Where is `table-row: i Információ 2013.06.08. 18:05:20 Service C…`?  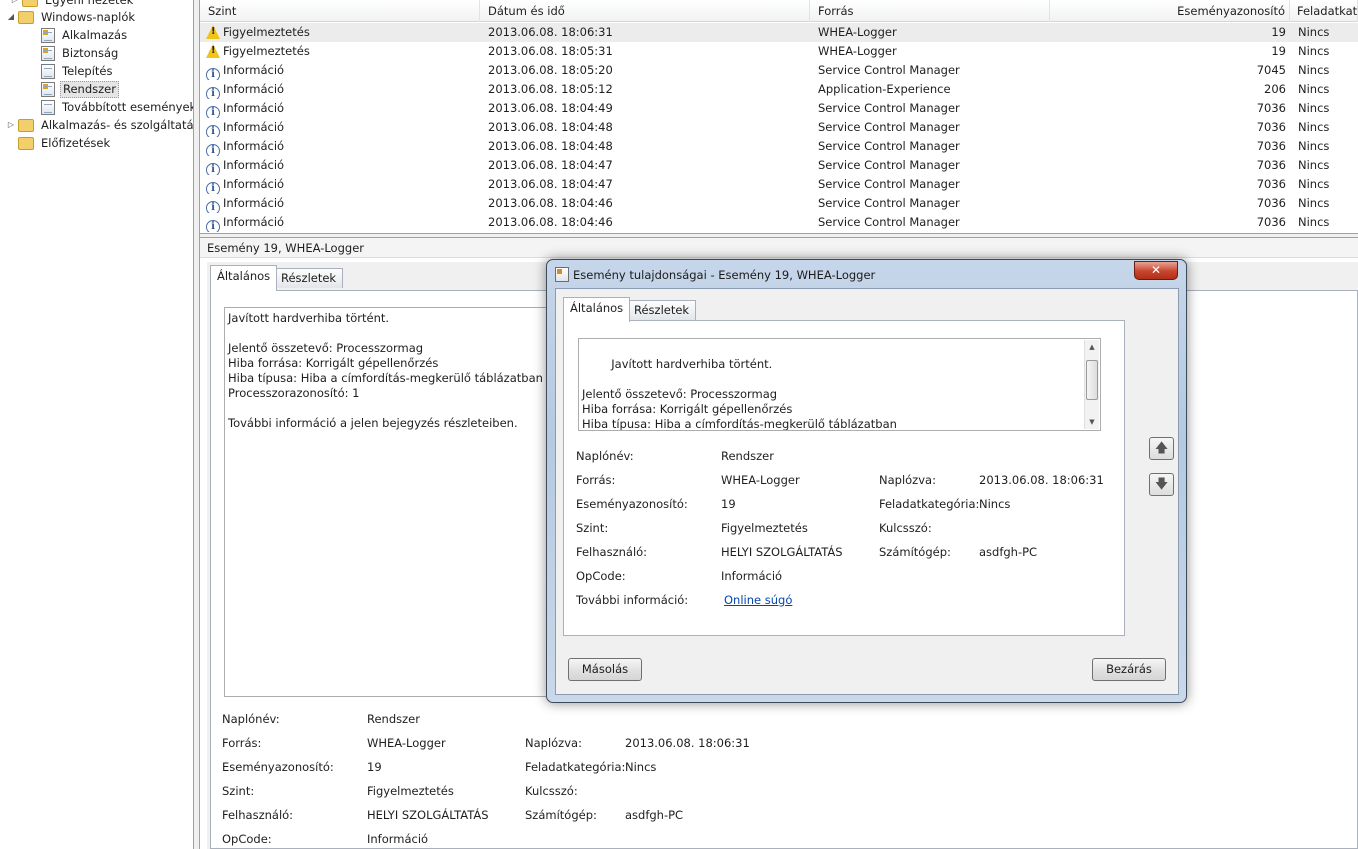 table-row: i Információ 2013.06.08. 18:05:20 Service C… is located at coordinates (779, 70).